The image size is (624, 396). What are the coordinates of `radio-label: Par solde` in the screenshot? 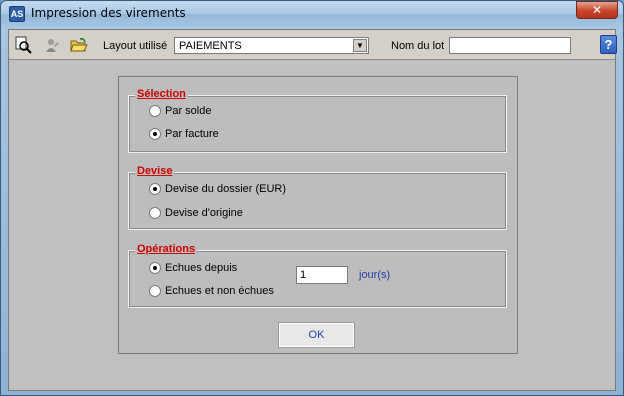 It's located at (188, 111).